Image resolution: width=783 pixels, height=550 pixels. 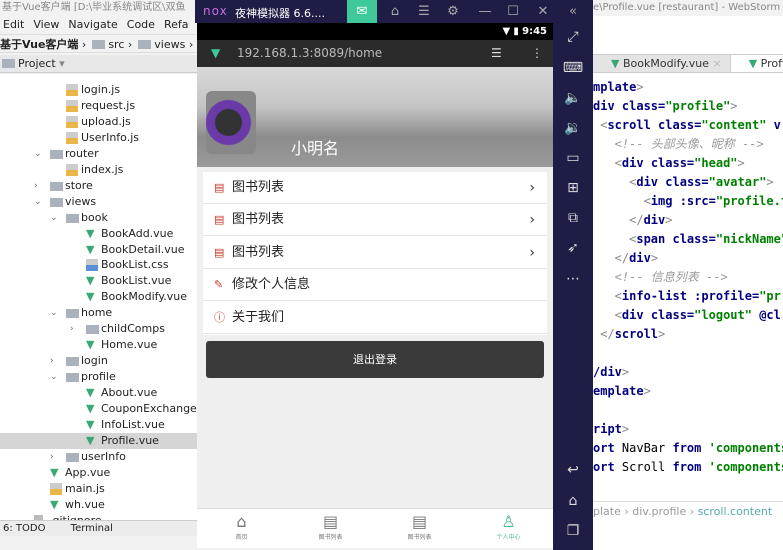 What do you see at coordinates (98, 361) in the screenshot?
I see `tree-item: › login` at bounding box center [98, 361].